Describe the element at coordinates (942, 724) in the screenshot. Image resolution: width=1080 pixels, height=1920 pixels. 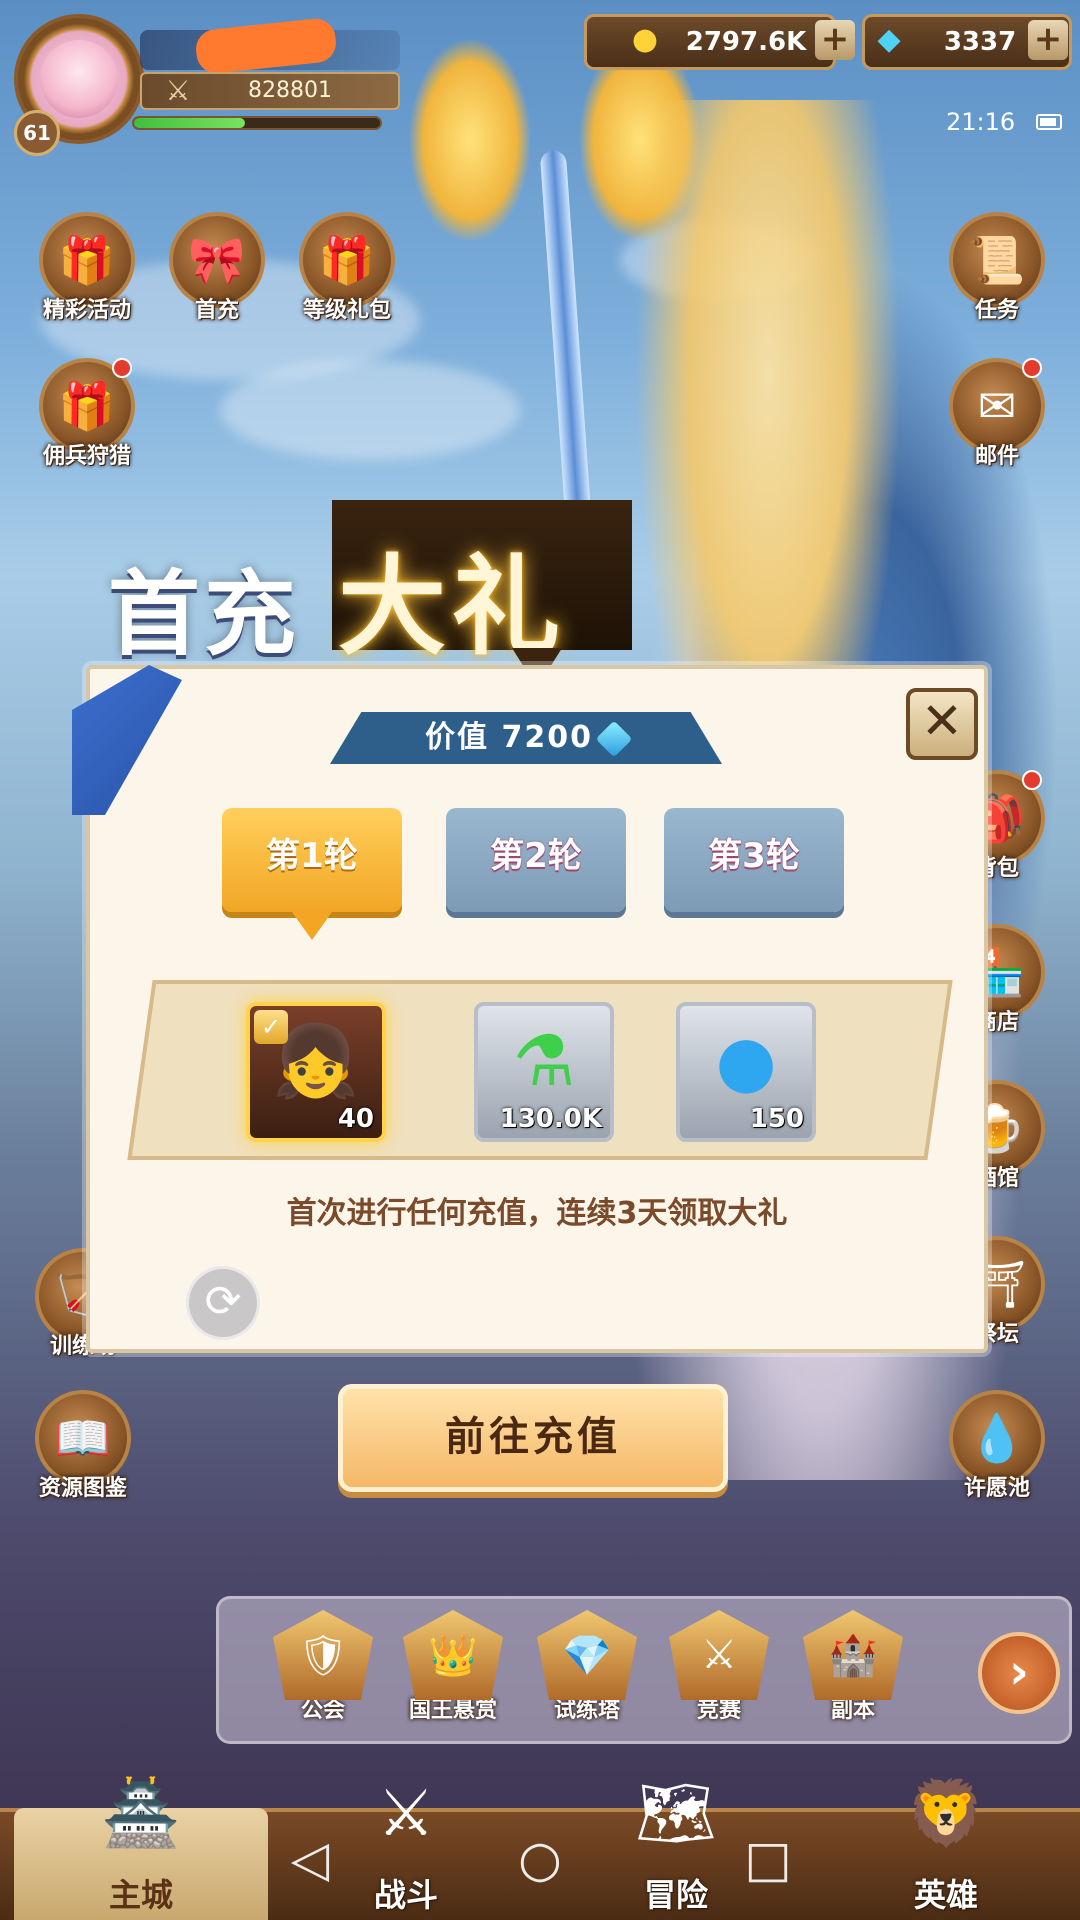
I see `close-button: ✕` at that location.